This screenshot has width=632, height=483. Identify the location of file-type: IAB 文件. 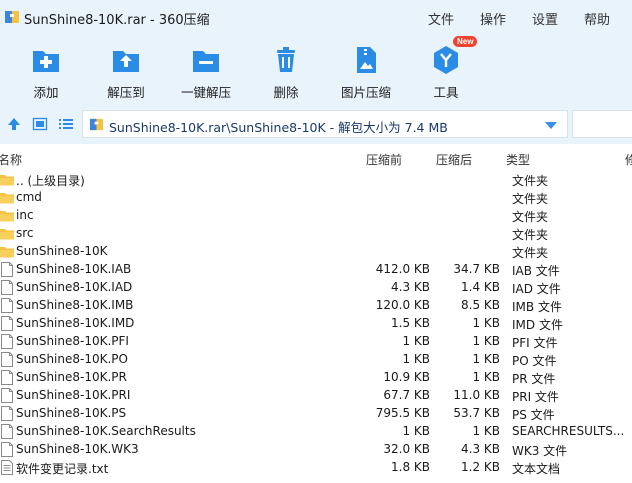
(536, 271).